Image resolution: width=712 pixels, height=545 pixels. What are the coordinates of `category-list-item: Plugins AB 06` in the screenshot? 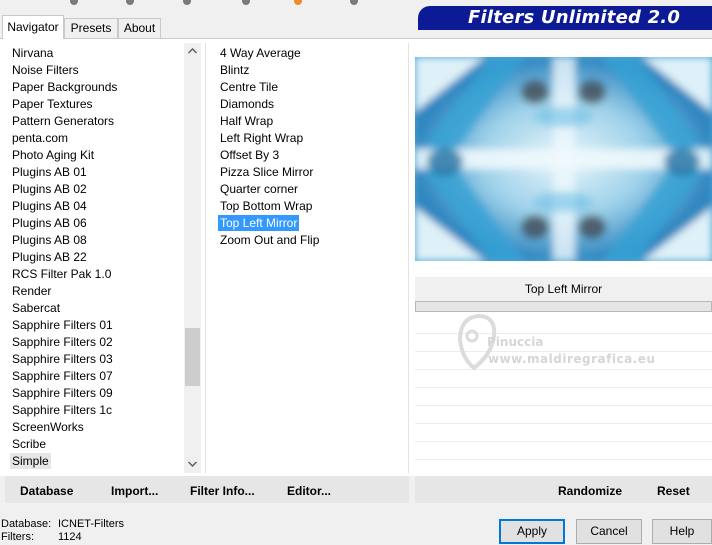 It's located at (49, 223).